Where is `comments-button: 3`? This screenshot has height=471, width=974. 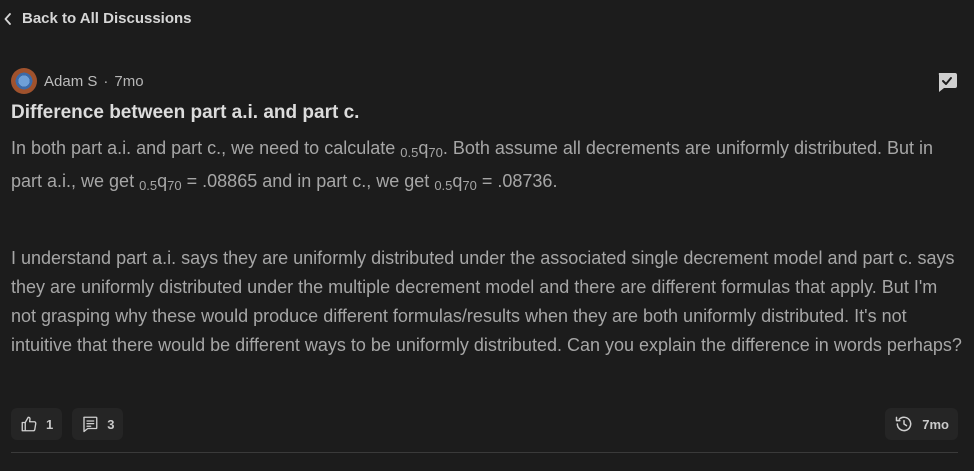 comments-button: 3 is located at coordinates (98, 424).